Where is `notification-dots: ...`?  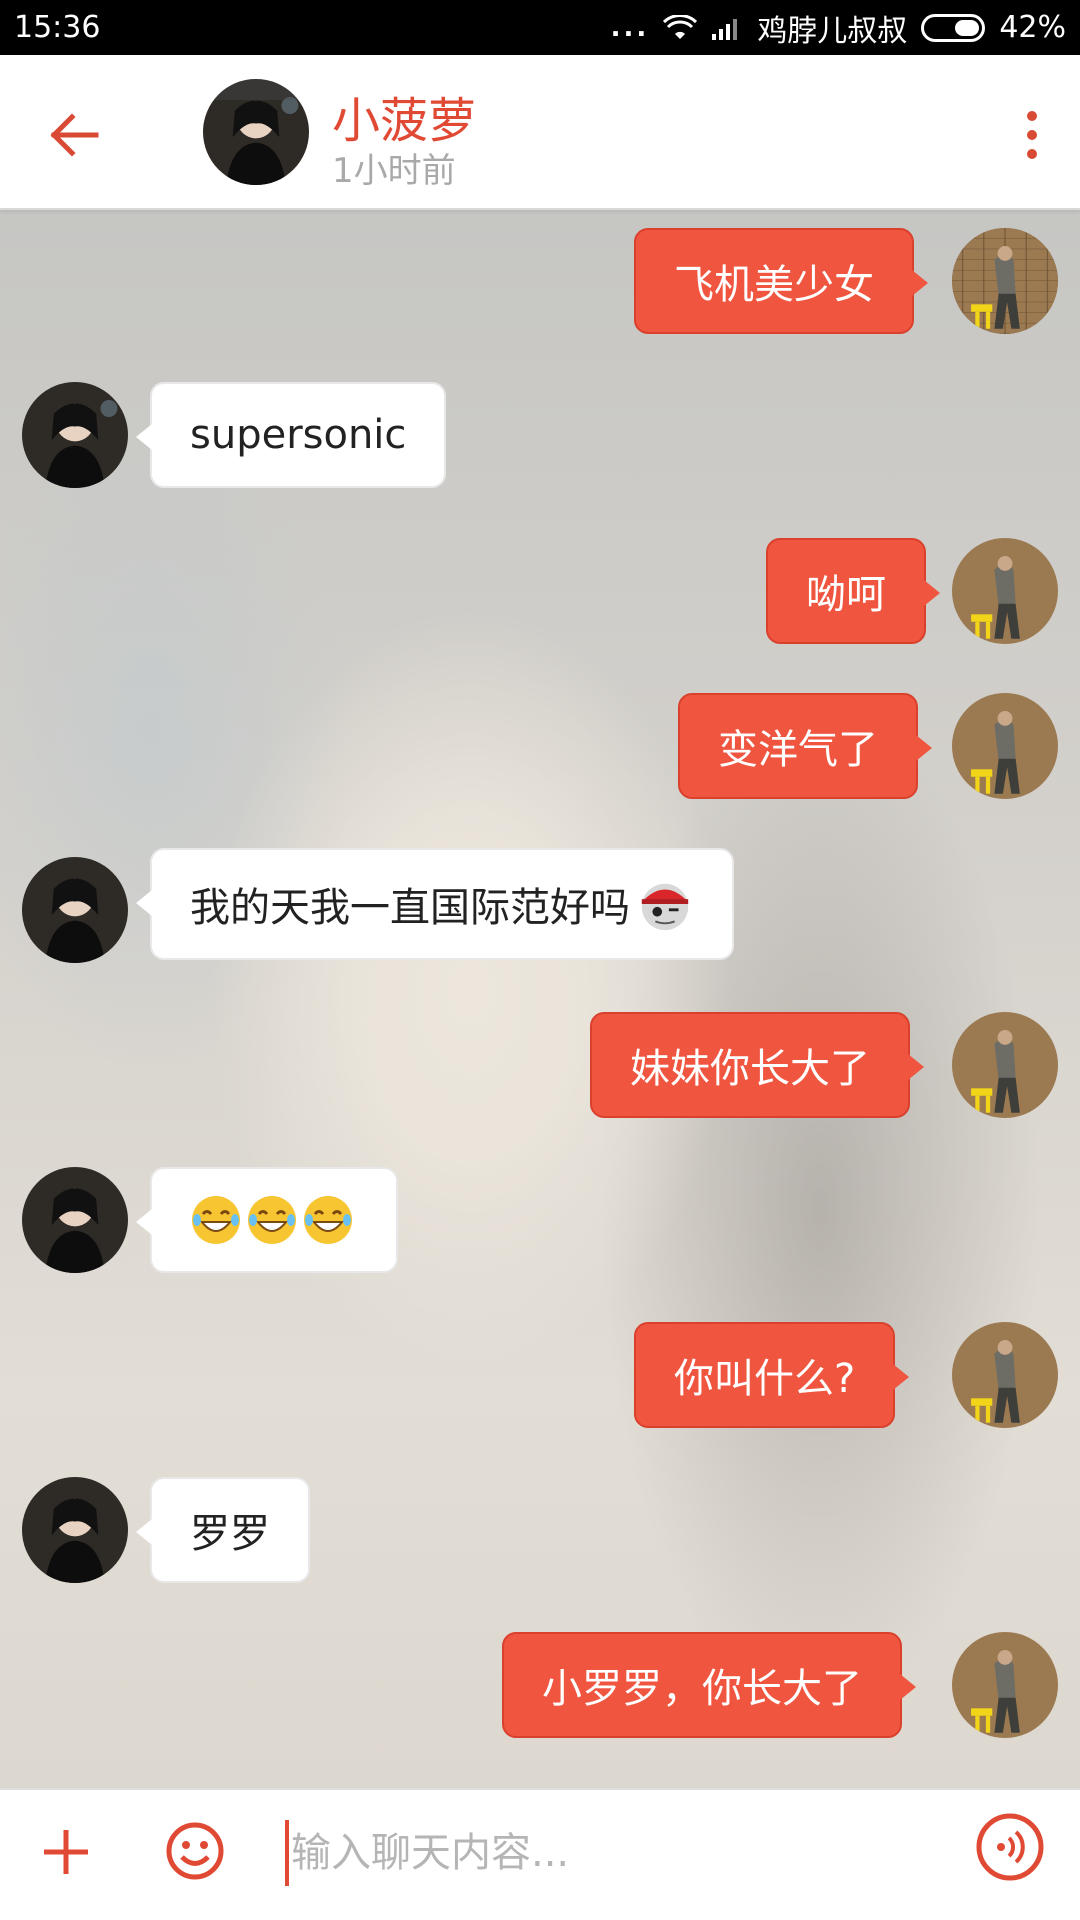 notification-dots: ... is located at coordinates (630, 27).